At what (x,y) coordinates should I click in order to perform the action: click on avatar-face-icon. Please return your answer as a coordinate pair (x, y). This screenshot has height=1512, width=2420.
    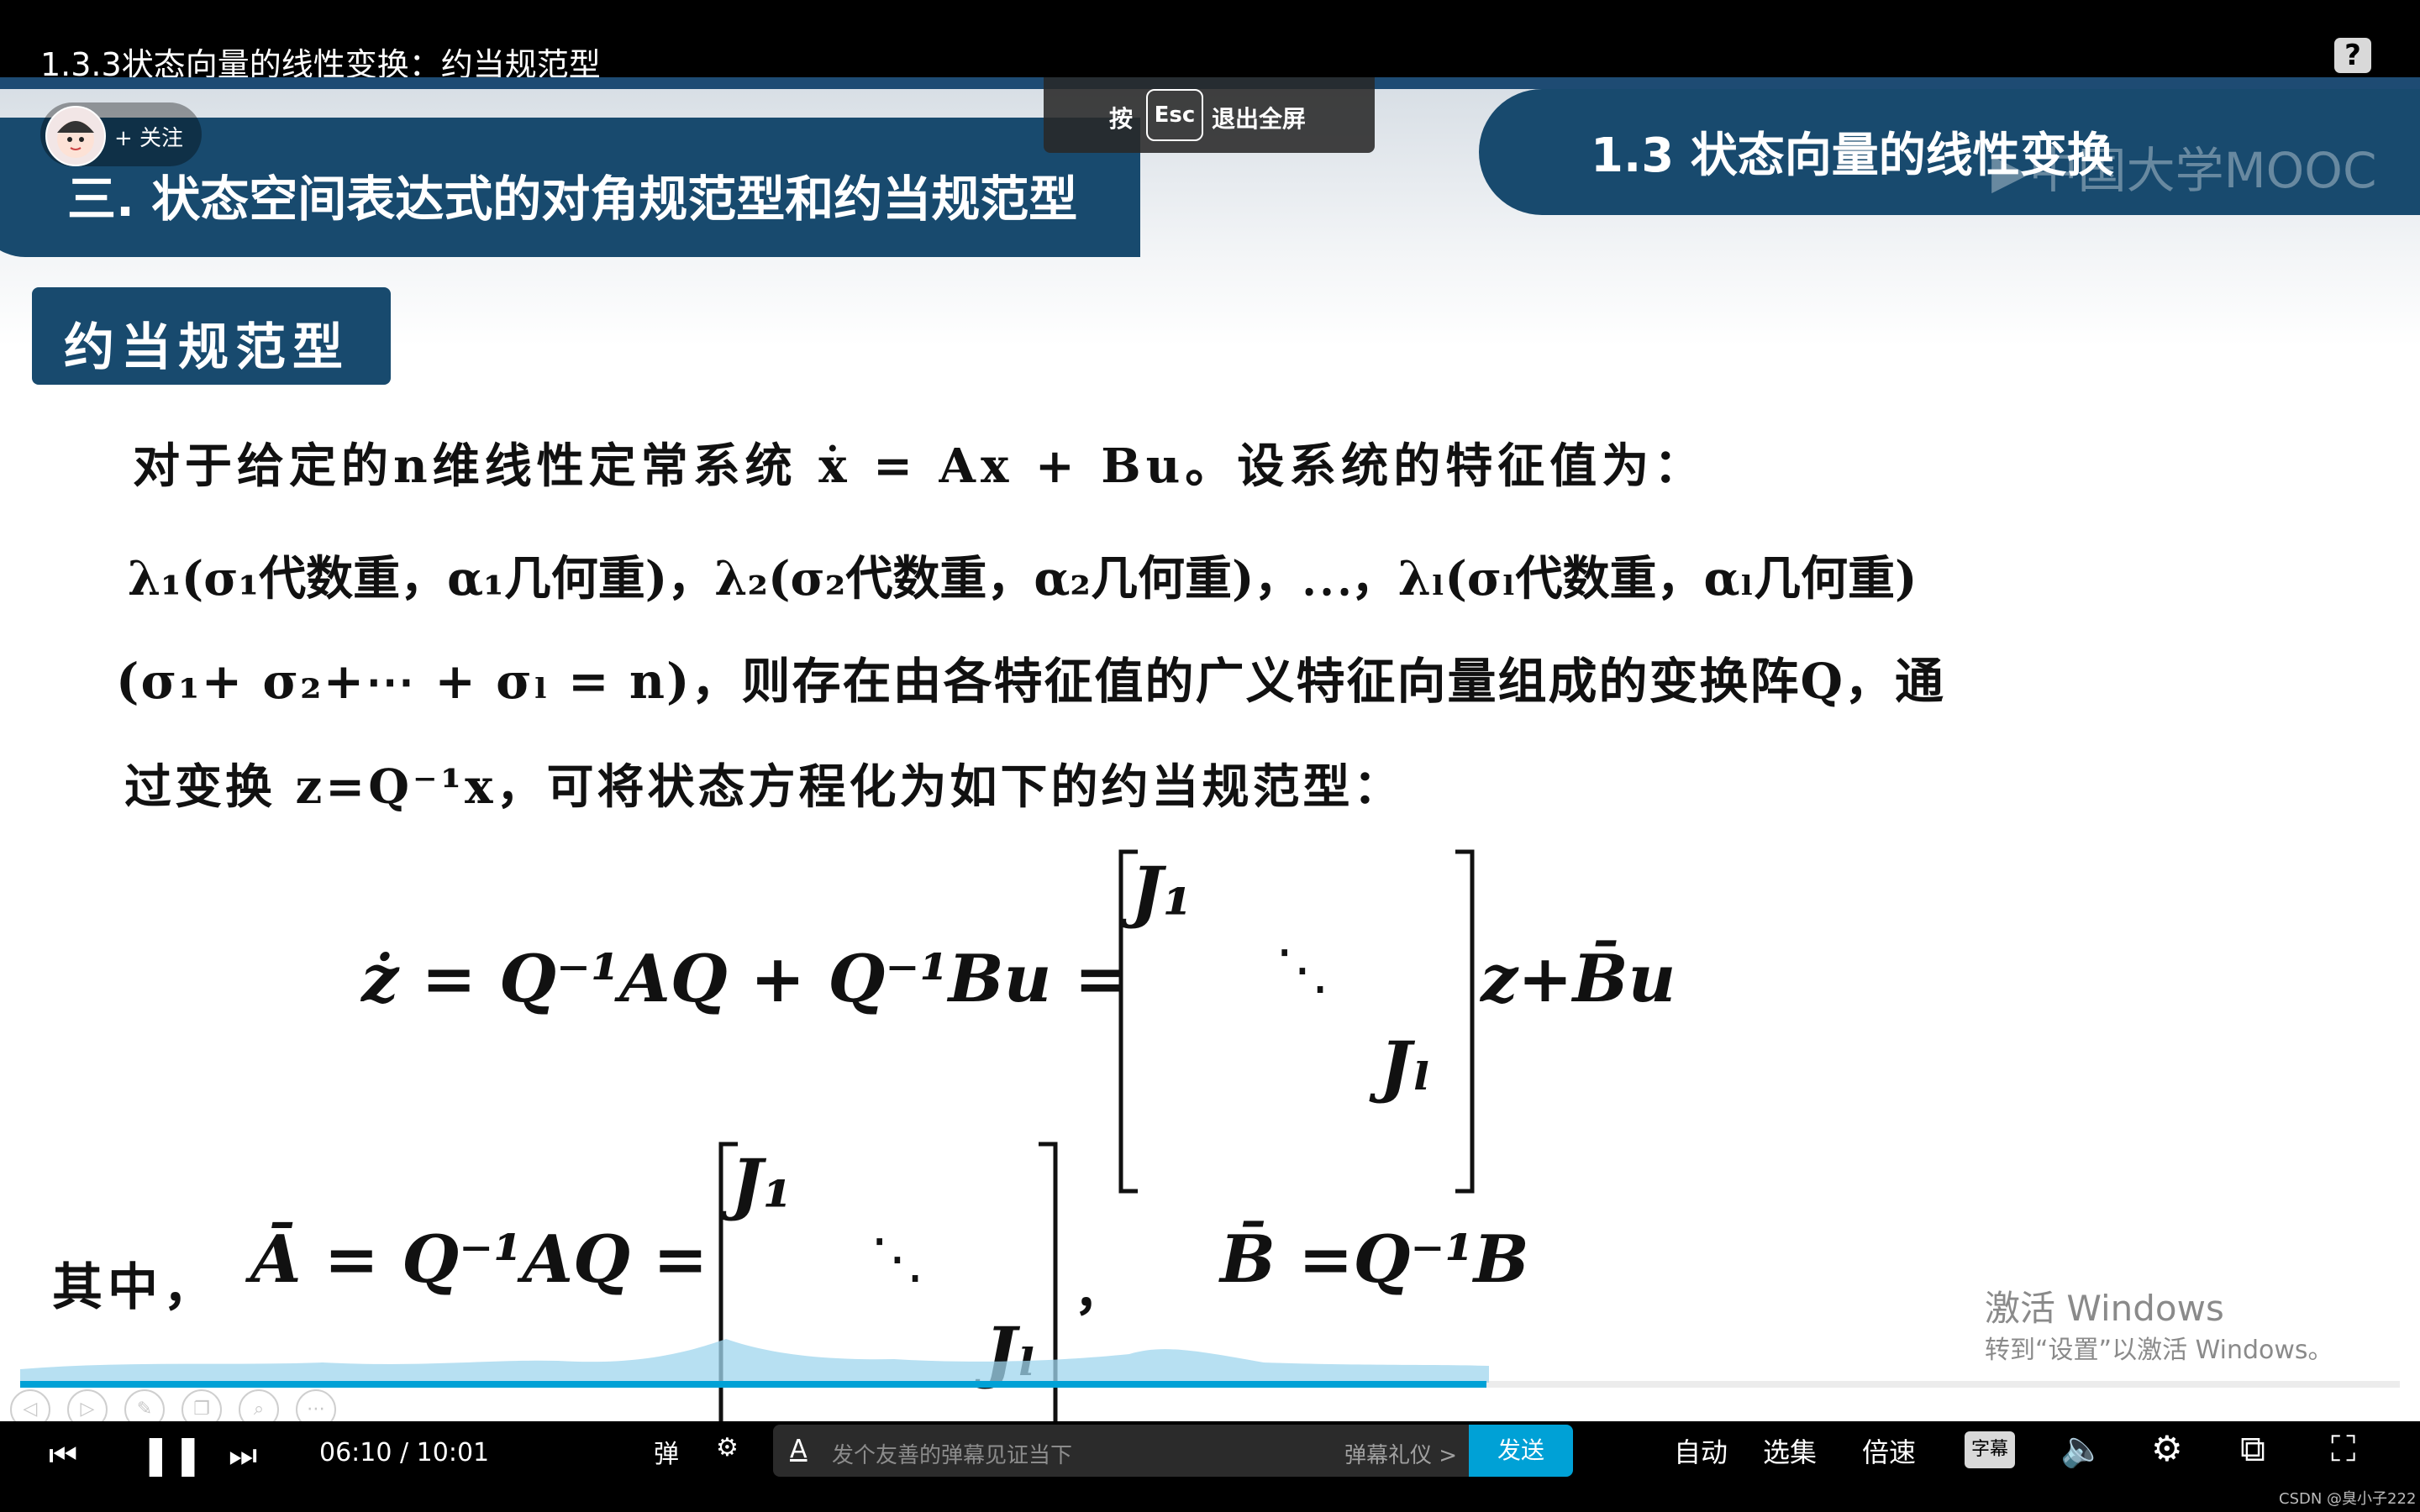
    Looking at the image, I should click on (75, 139).